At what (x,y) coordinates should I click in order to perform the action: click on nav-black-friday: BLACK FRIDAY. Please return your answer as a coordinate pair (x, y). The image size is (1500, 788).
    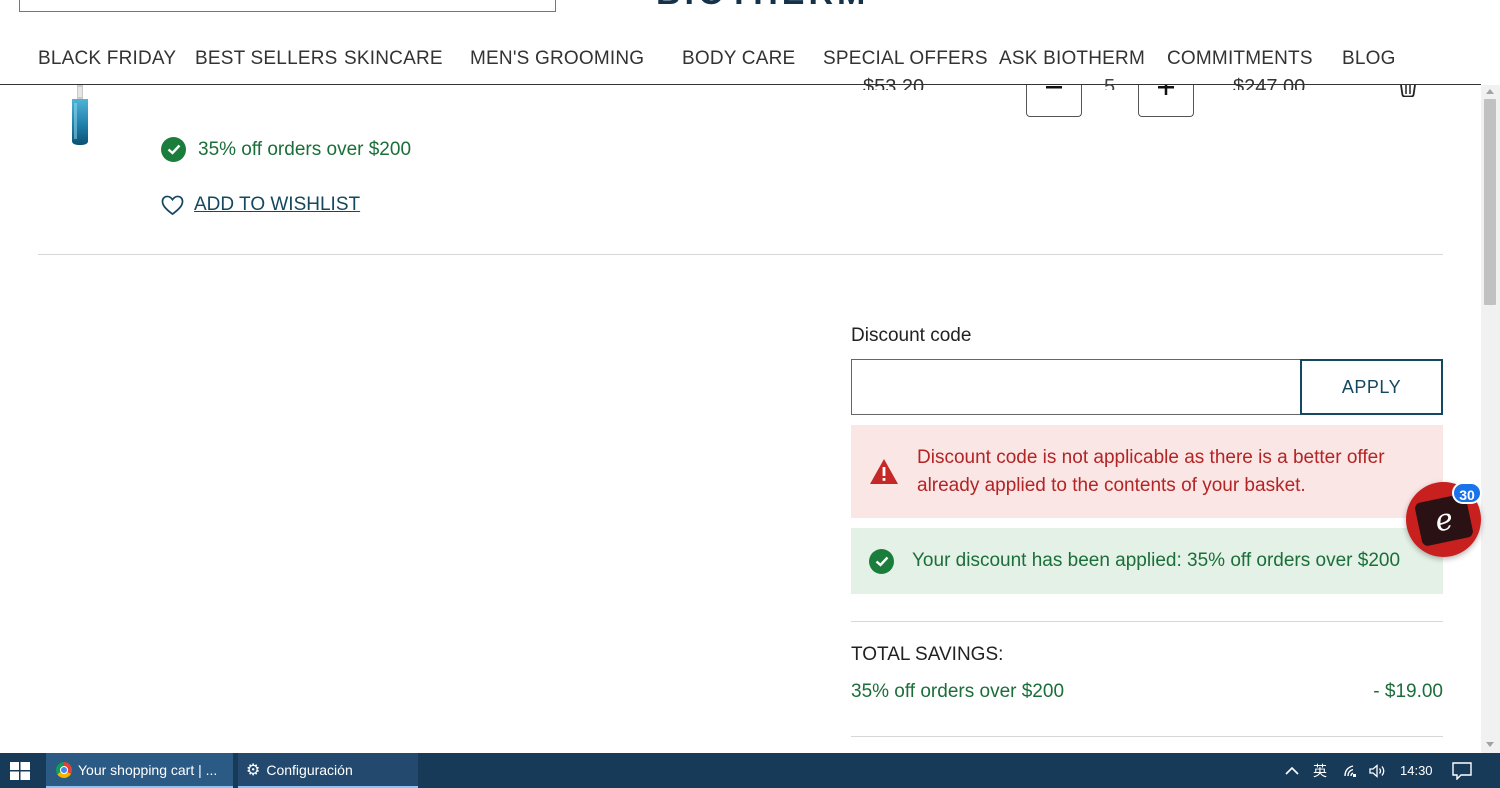
    Looking at the image, I should click on (107, 59).